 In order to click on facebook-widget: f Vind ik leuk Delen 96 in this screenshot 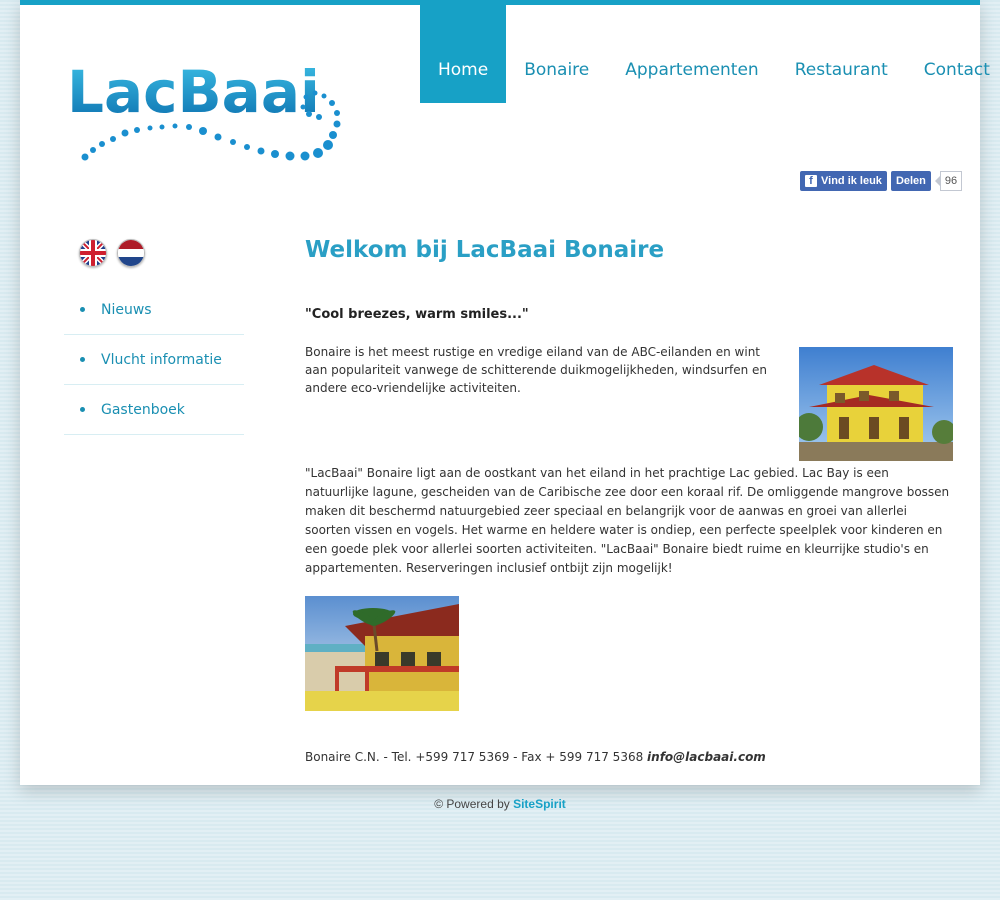, I will do `click(881, 181)`.